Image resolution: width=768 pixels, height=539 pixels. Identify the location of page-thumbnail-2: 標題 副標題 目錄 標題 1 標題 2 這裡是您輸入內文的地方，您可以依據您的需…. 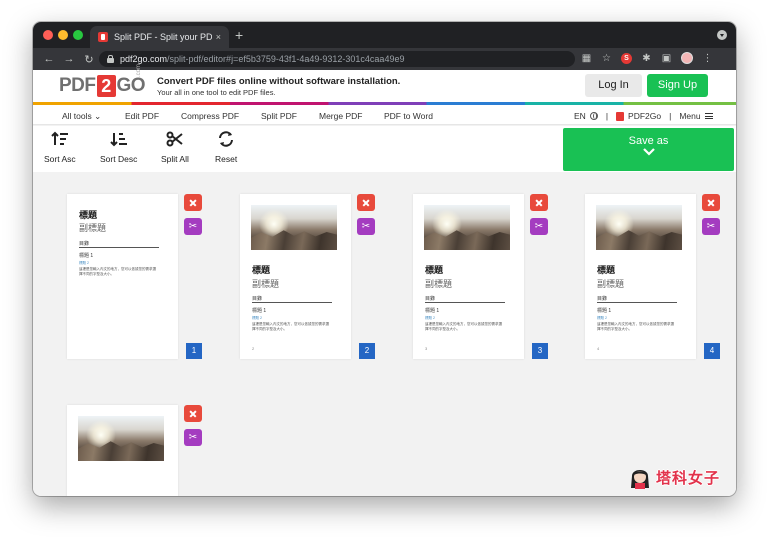
(295, 276).